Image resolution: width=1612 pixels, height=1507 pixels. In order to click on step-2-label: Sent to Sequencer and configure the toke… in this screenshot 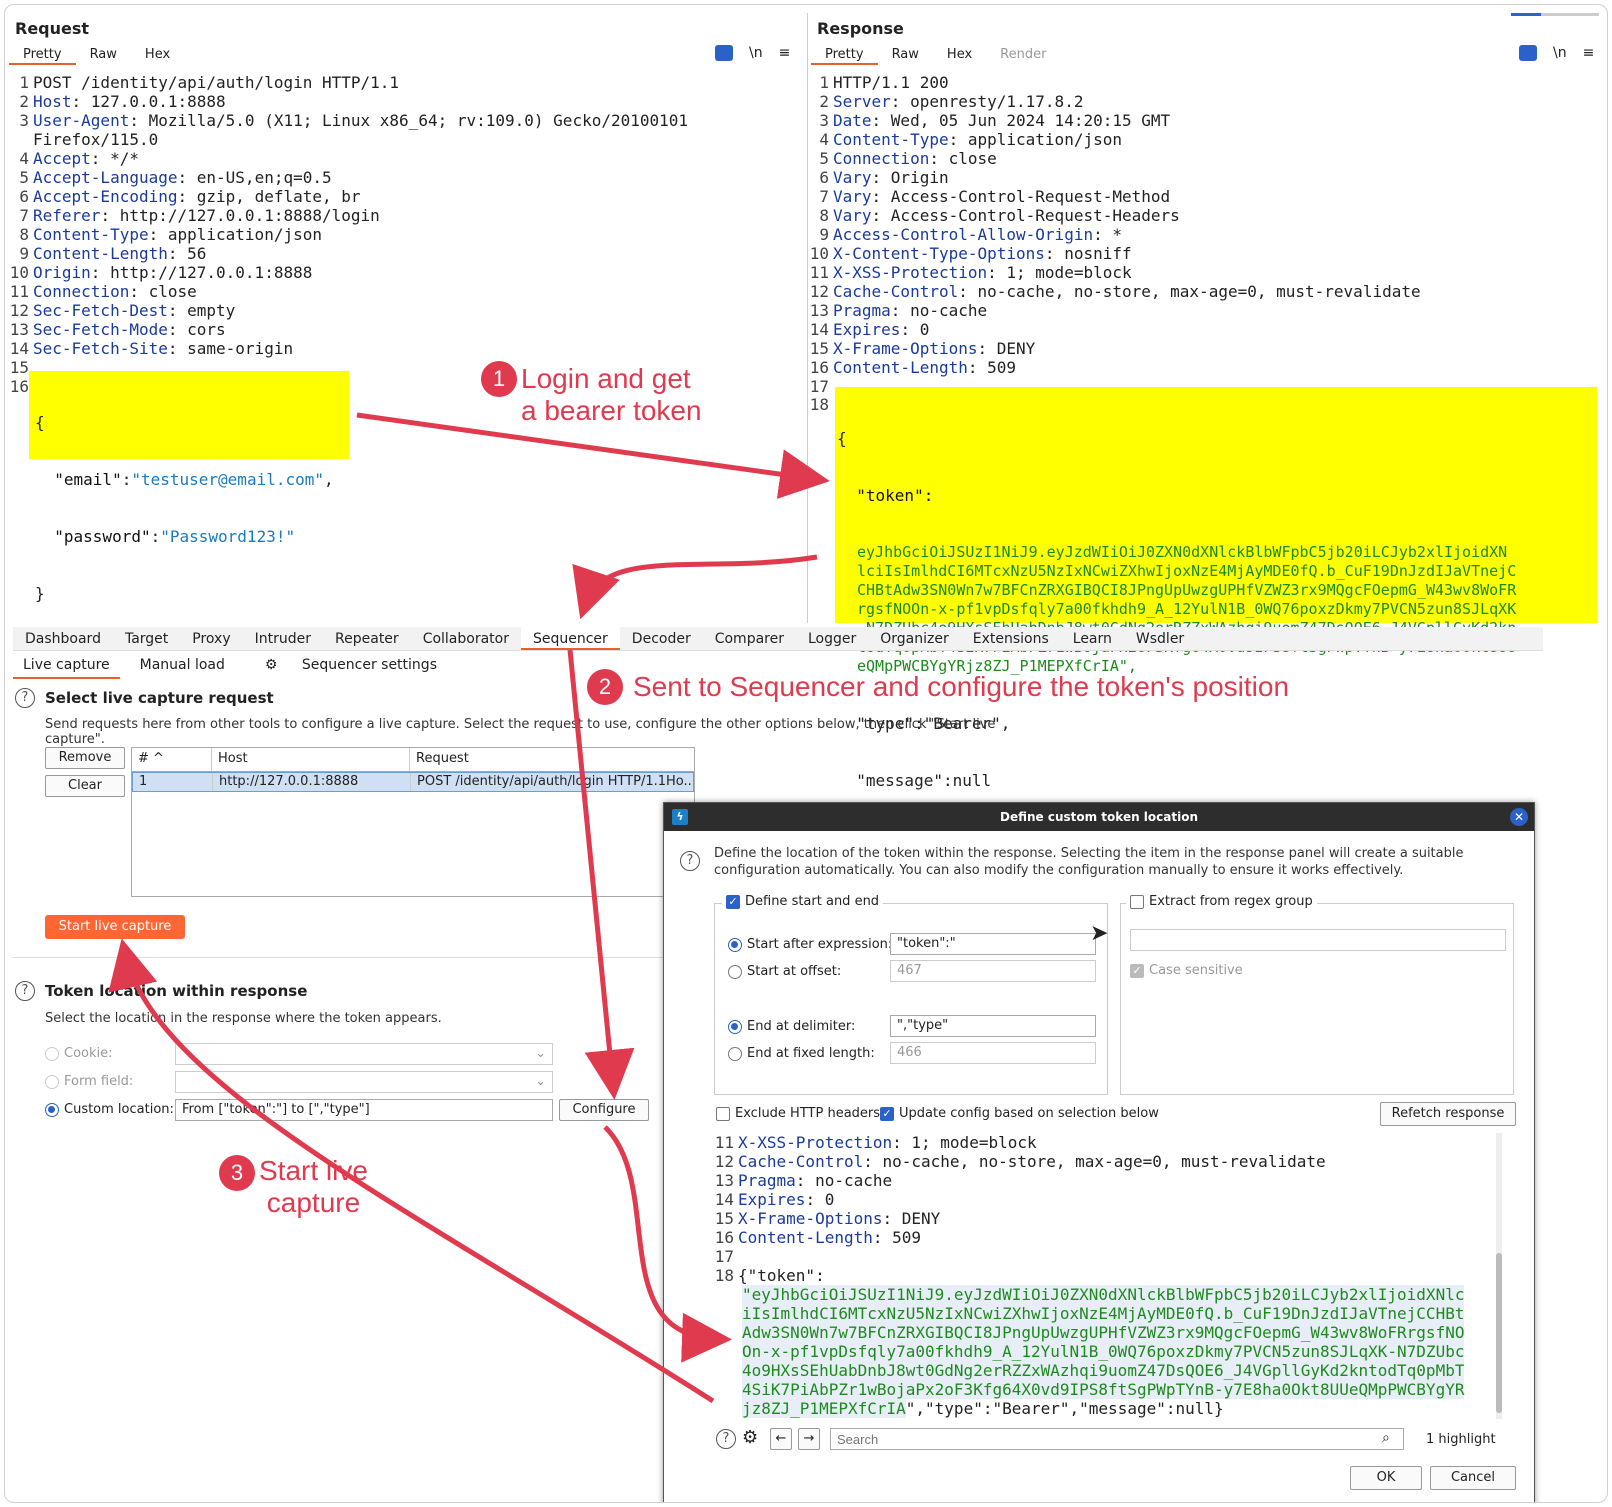, I will do `click(961, 686)`.